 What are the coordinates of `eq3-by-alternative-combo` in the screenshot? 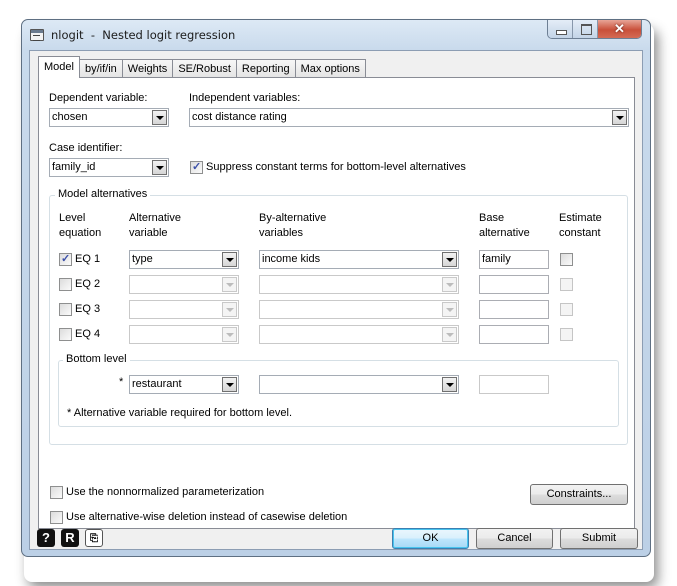 It's located at (359, 309).